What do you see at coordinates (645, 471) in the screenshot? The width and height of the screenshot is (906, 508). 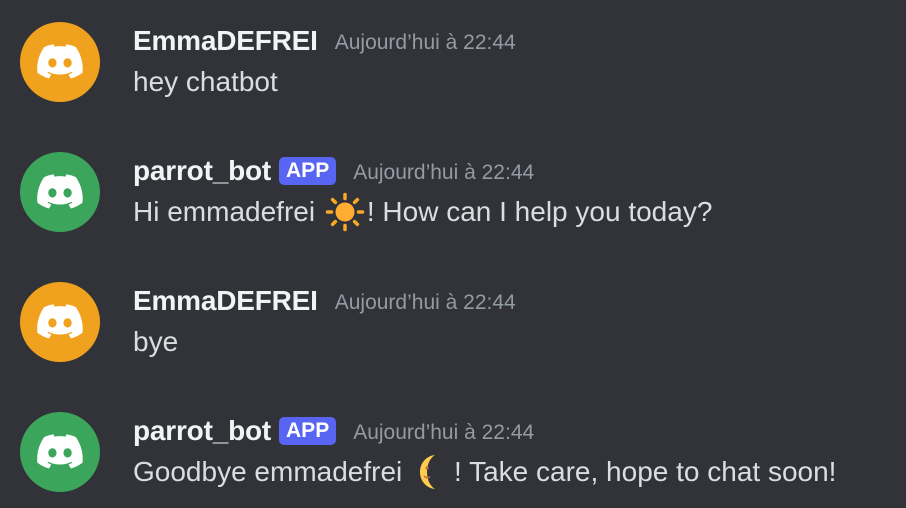 I see `message-text-after: ! Take care, hope to chat soon!` at bounding box center [645, 471].